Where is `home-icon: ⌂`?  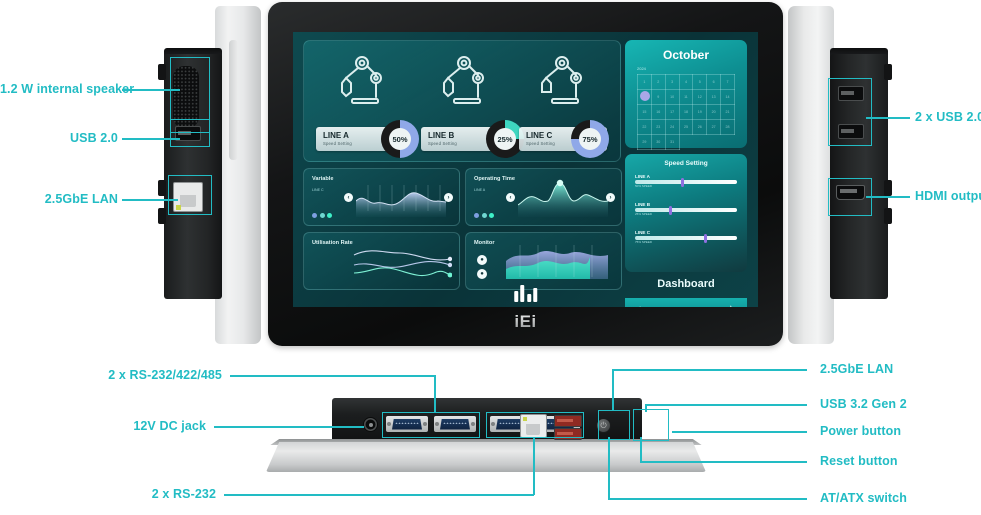
home-icon: ⌂ is located at coordinates (640, 305).